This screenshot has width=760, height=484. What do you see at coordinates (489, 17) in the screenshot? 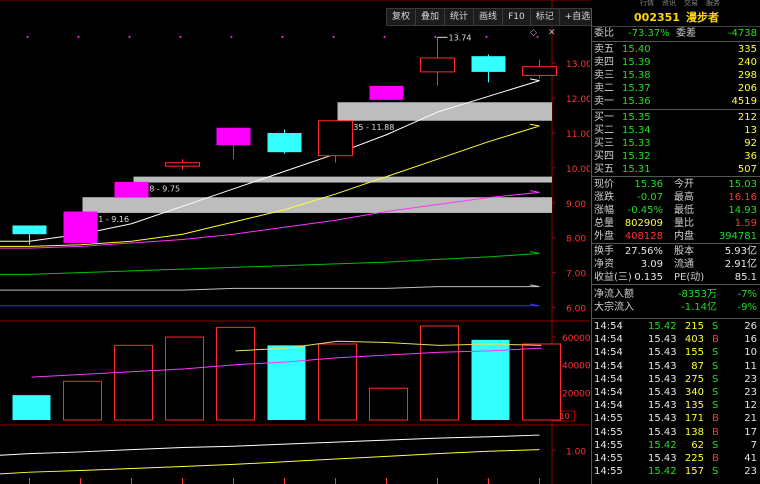
I see `toolbar-button-3: 画线` at bounding box center [489, 17].